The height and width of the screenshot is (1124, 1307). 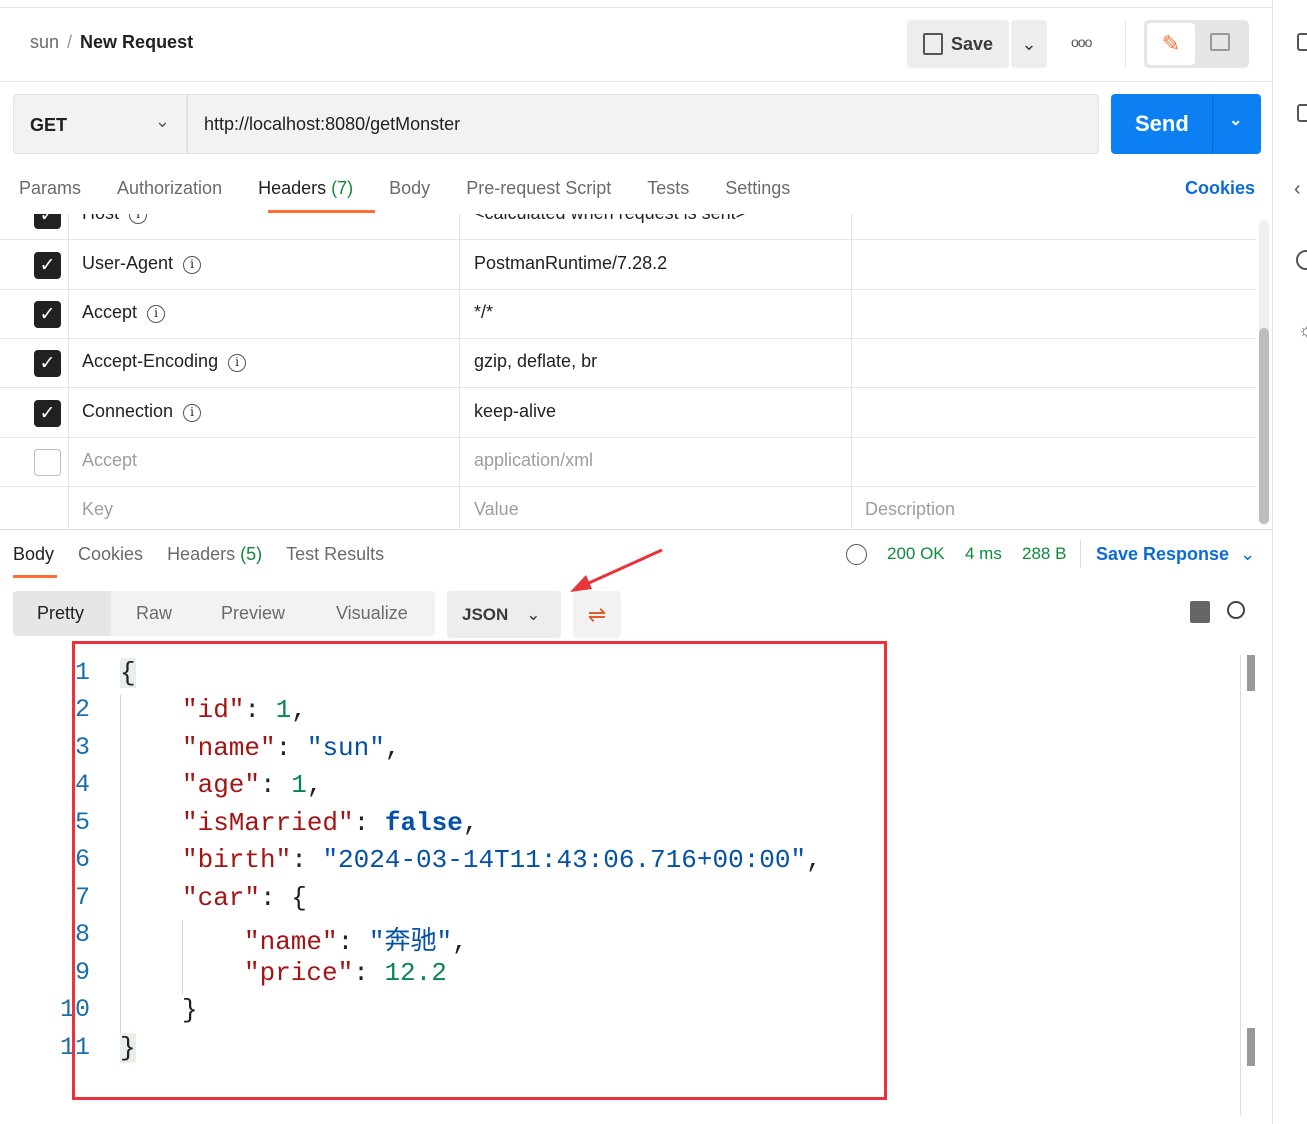 What do you see at coordinates (1289, 562) in the screenshot?
I see `right-sidebar` at bounding box center [1289, 562].